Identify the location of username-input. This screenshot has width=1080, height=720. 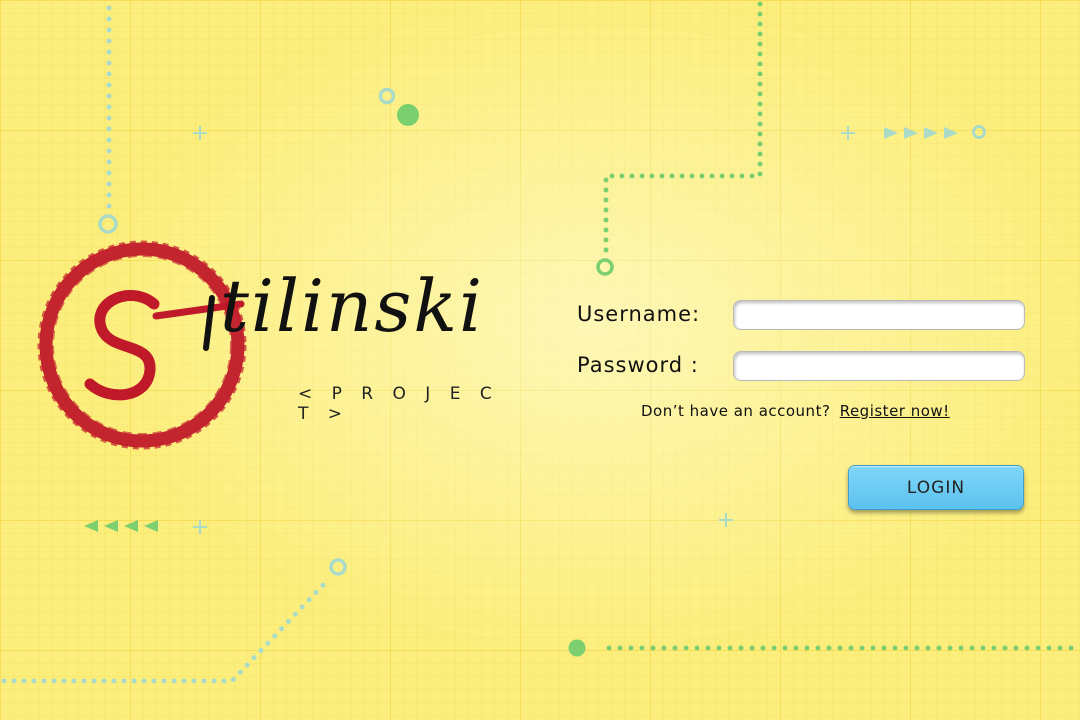
(879, 315).